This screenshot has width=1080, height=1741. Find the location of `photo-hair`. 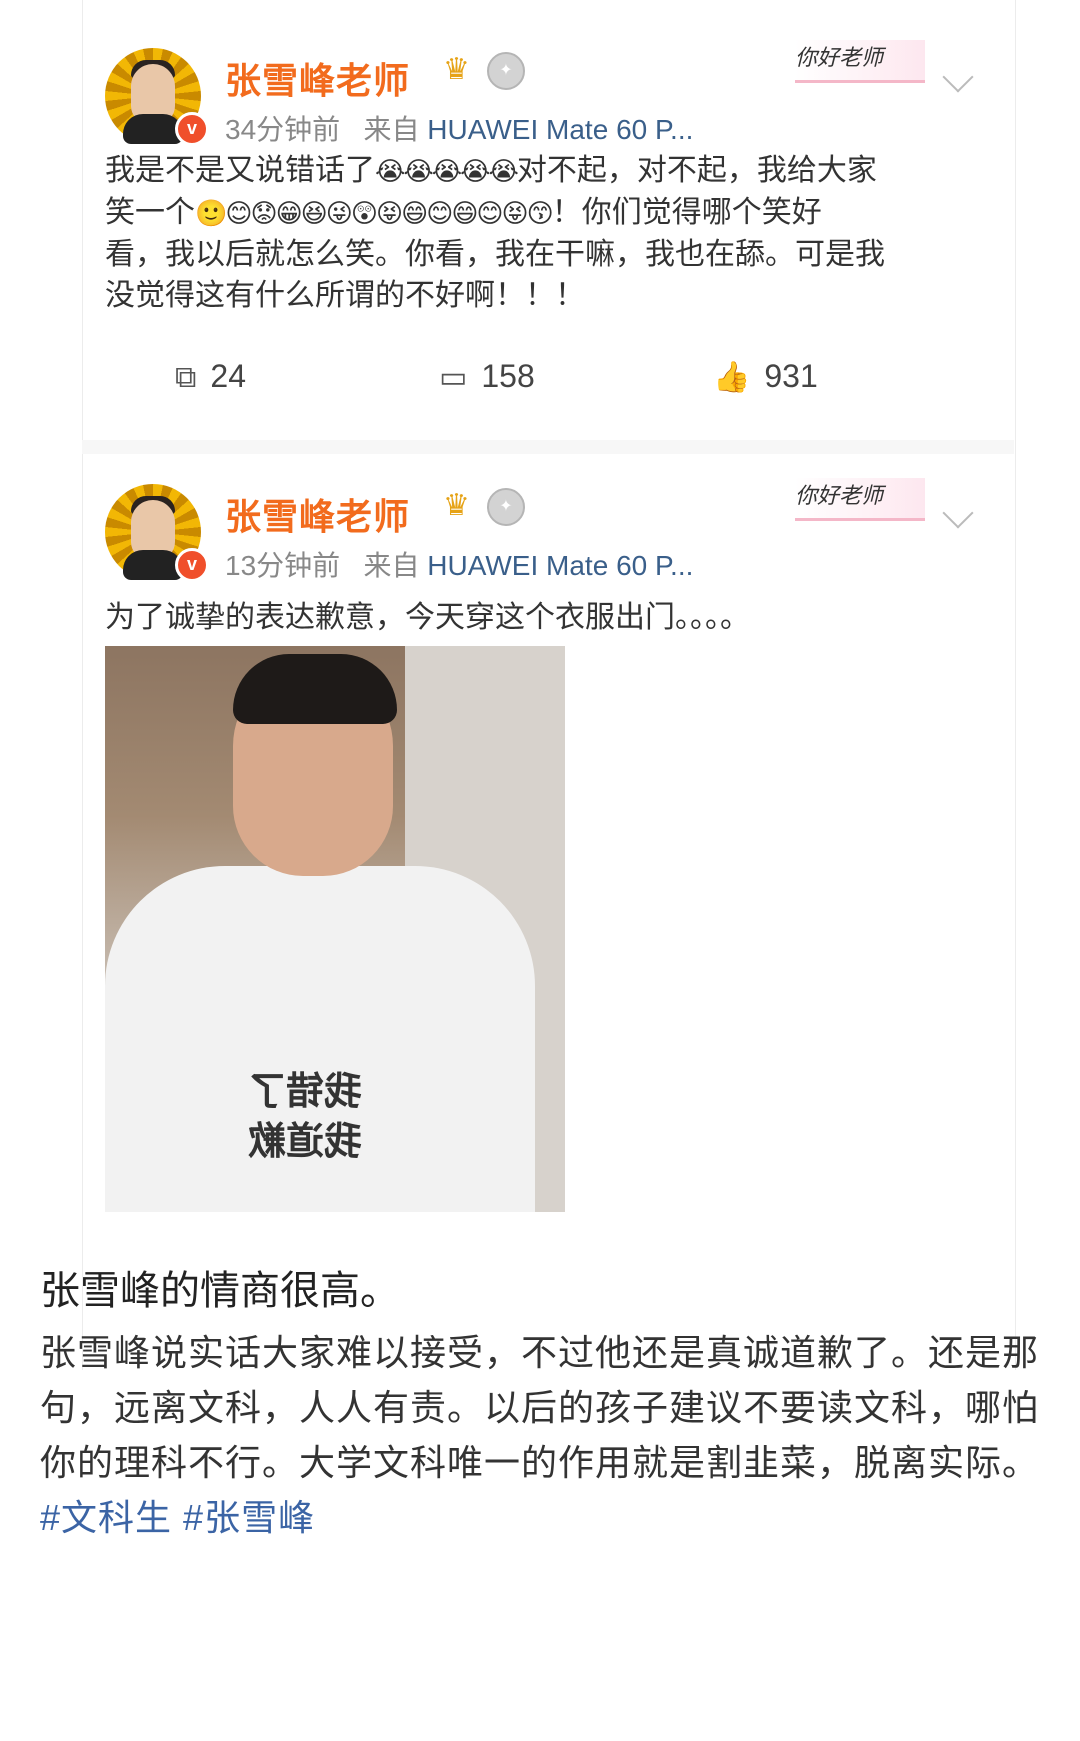

photo-hair is located at coordinates (315, 689).